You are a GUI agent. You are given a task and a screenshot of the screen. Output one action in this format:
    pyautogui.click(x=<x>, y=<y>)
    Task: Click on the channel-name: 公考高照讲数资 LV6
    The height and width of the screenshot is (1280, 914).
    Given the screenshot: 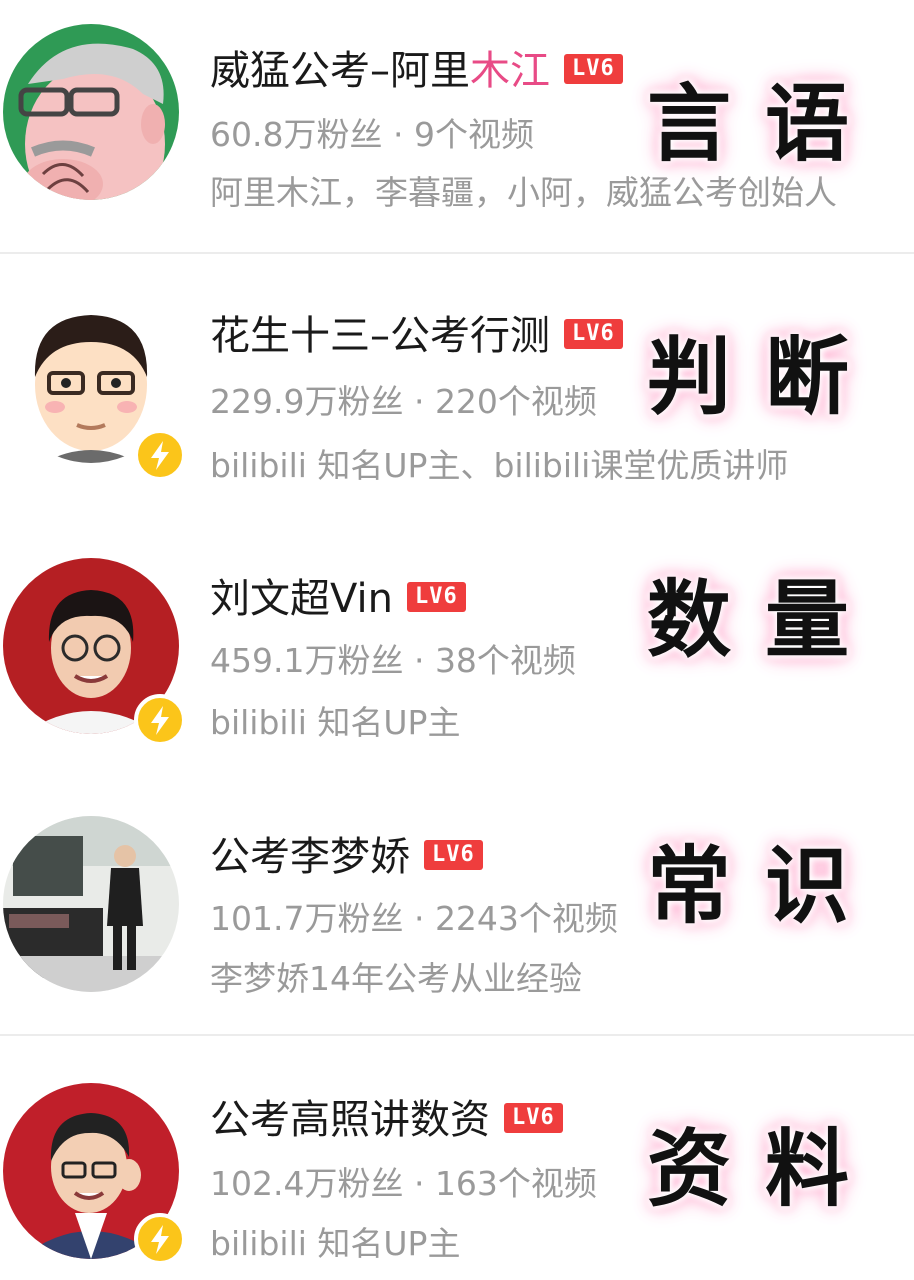 What is the action you would take?
    pyautogui.click(x=386, y=1116)
    